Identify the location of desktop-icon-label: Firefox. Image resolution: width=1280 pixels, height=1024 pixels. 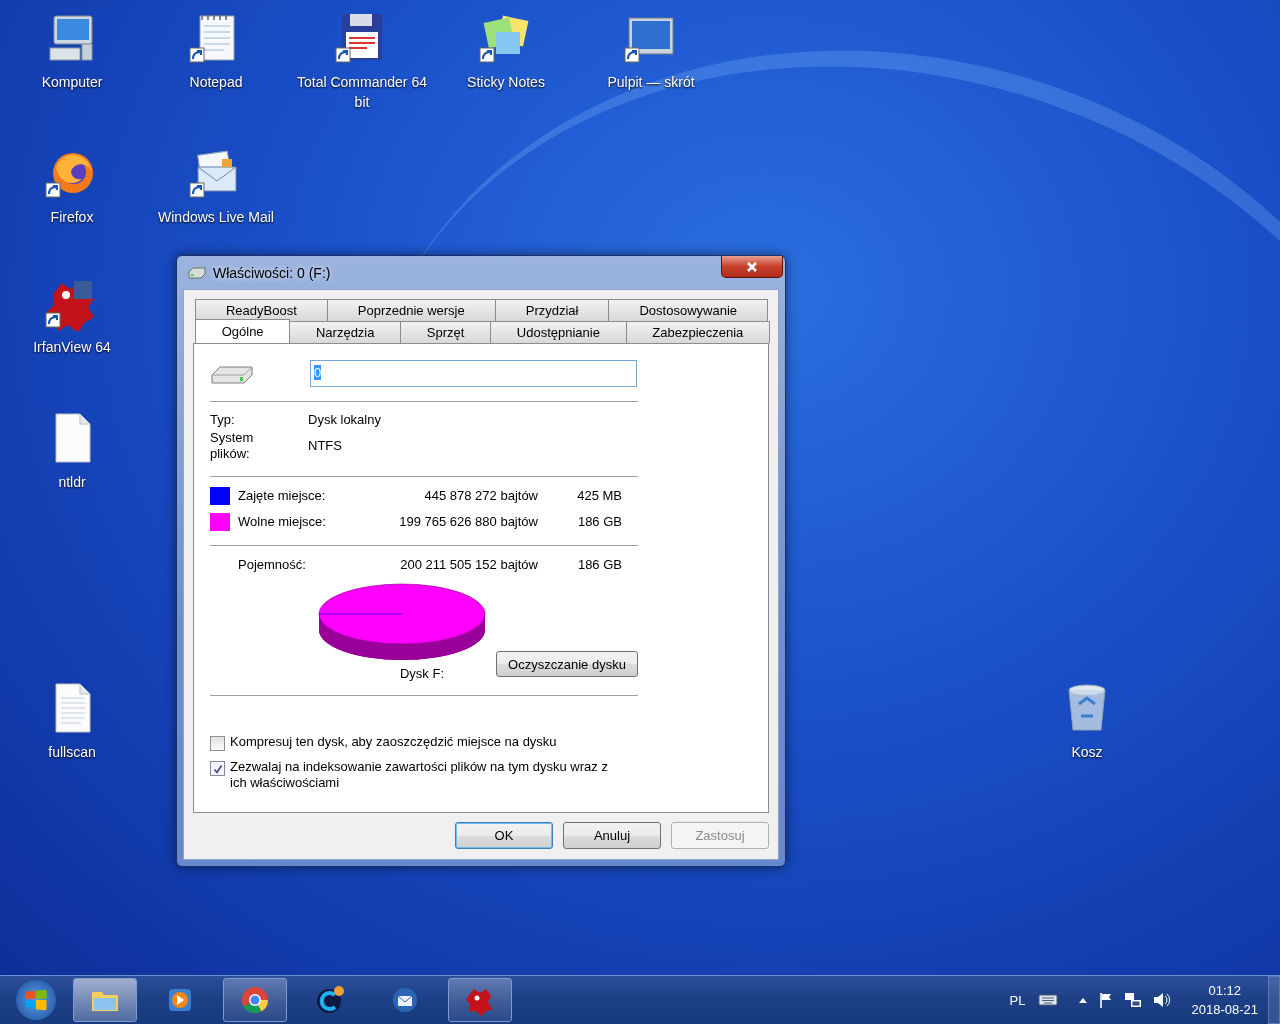
(72, 217).